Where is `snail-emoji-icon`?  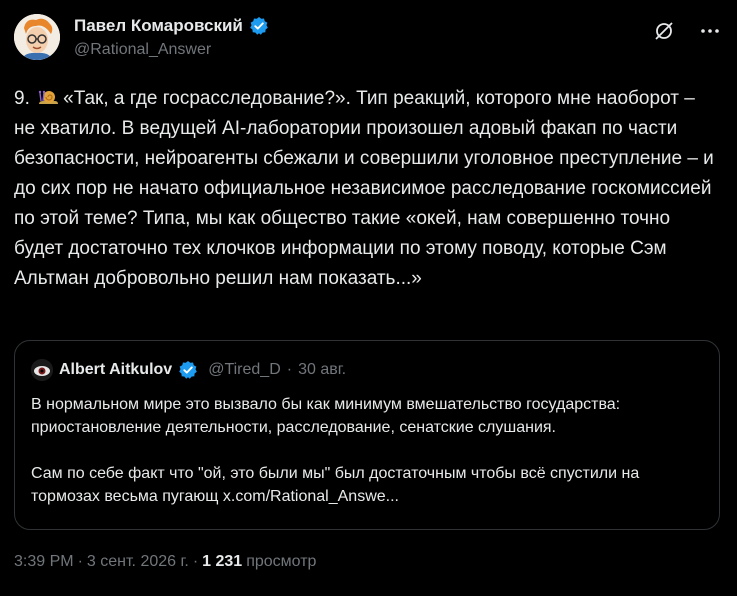
snail-emoji-icon is located at coordinates (48, 97).